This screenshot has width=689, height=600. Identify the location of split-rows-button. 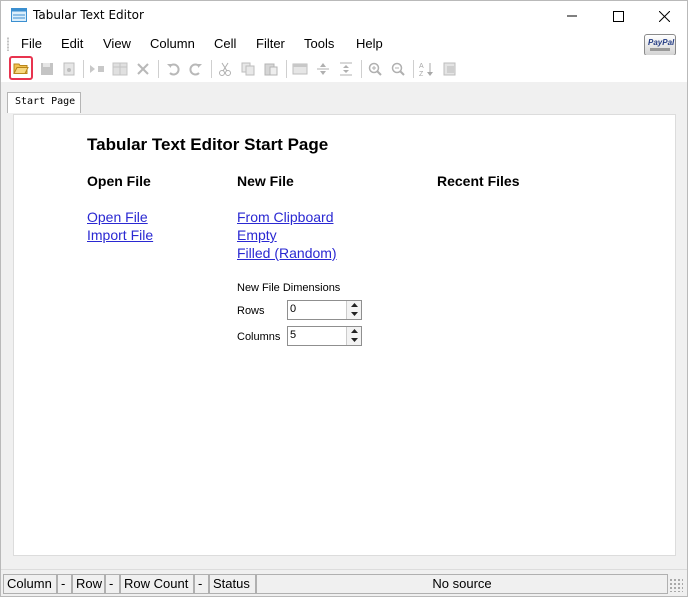
(323, 69).